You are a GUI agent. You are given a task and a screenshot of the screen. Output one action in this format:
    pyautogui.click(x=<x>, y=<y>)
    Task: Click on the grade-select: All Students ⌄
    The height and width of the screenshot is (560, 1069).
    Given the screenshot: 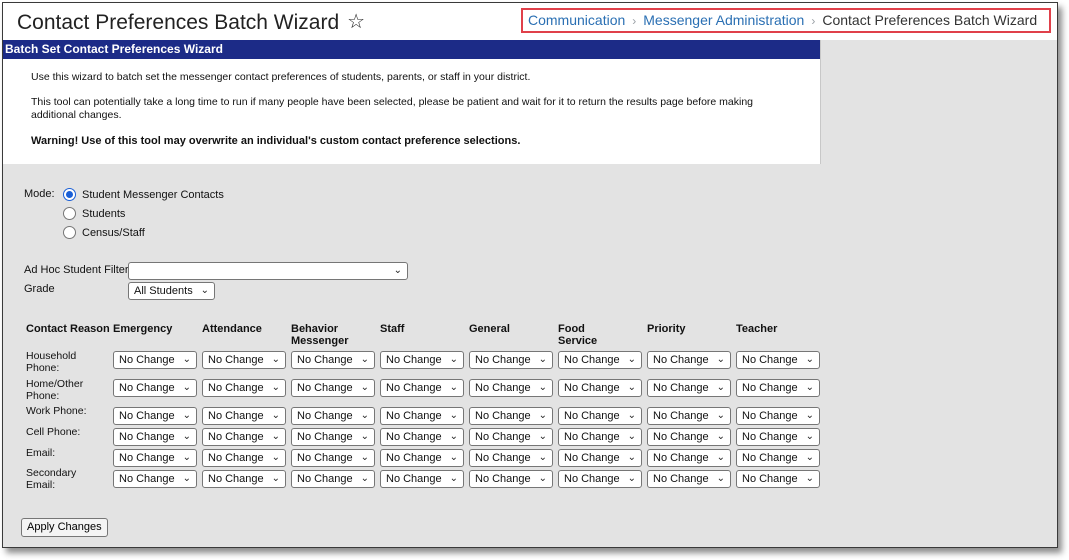 What is the action you would take?
    pyautogui.click(x=171, y=291)
    